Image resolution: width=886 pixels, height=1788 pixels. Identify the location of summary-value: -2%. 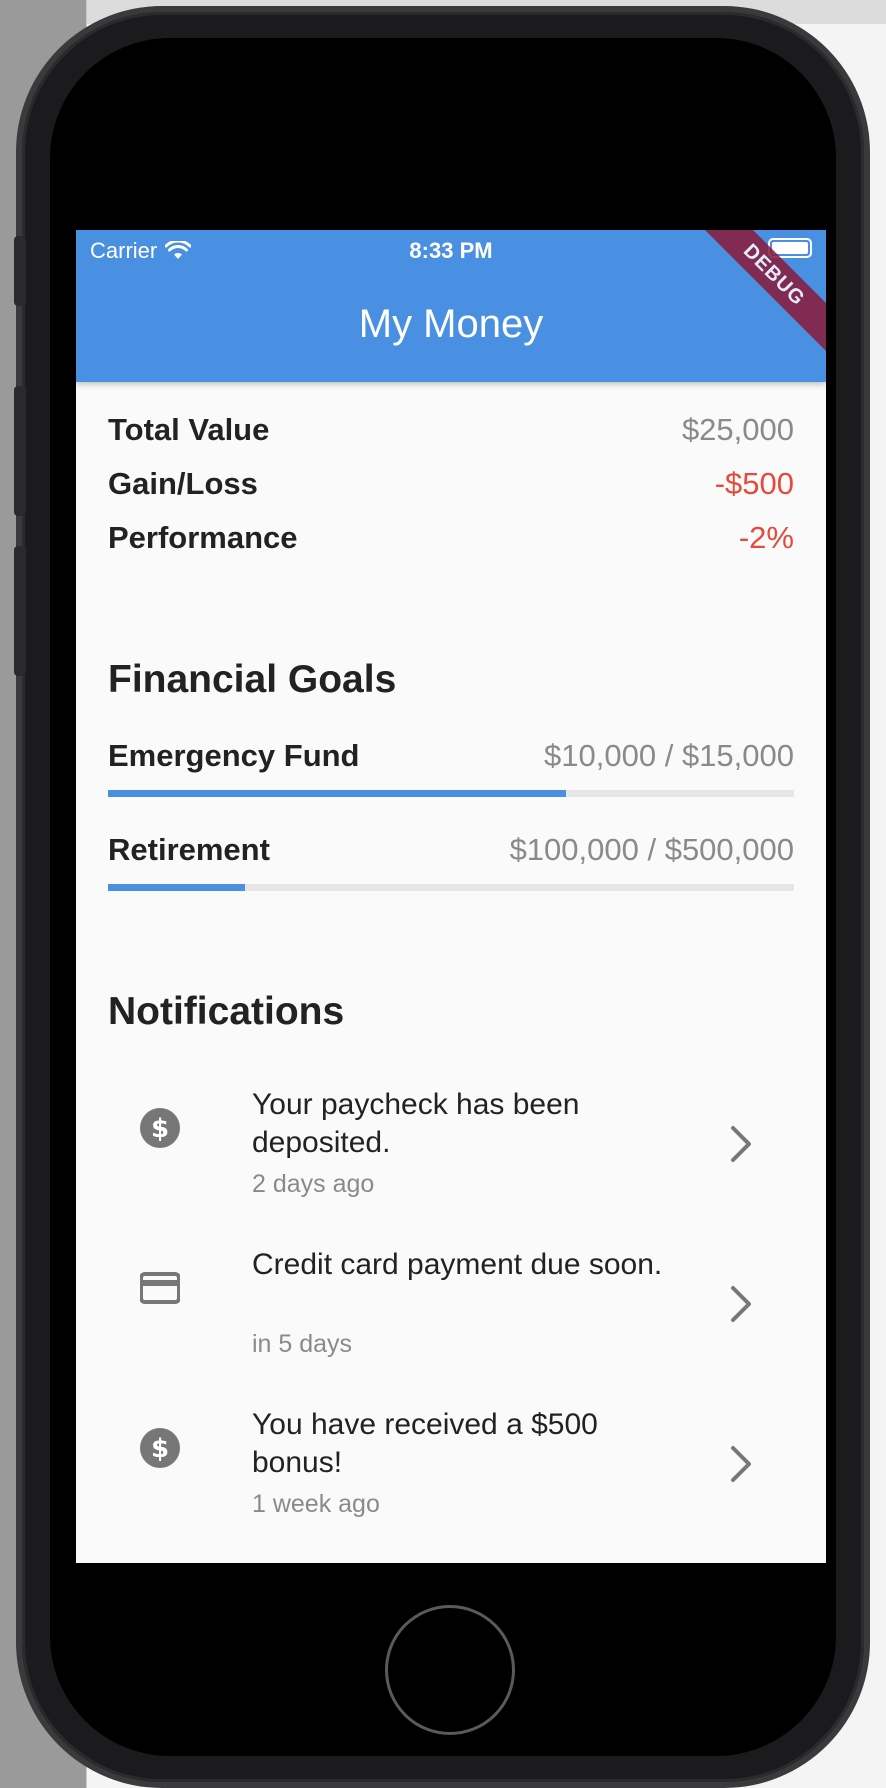
(766, 537).